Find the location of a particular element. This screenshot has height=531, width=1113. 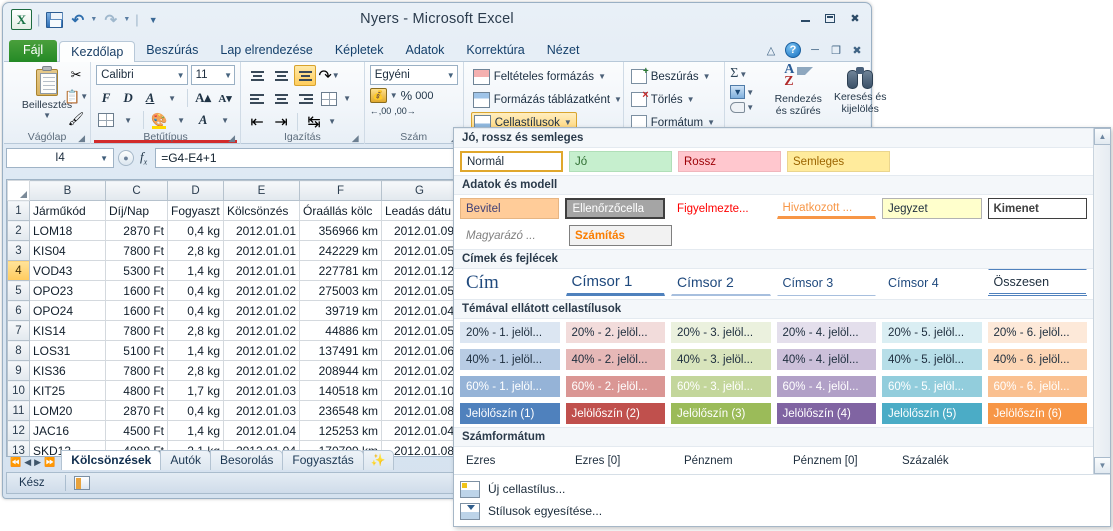

cell-B3: KIS04 is located at coordinates (67, 250).